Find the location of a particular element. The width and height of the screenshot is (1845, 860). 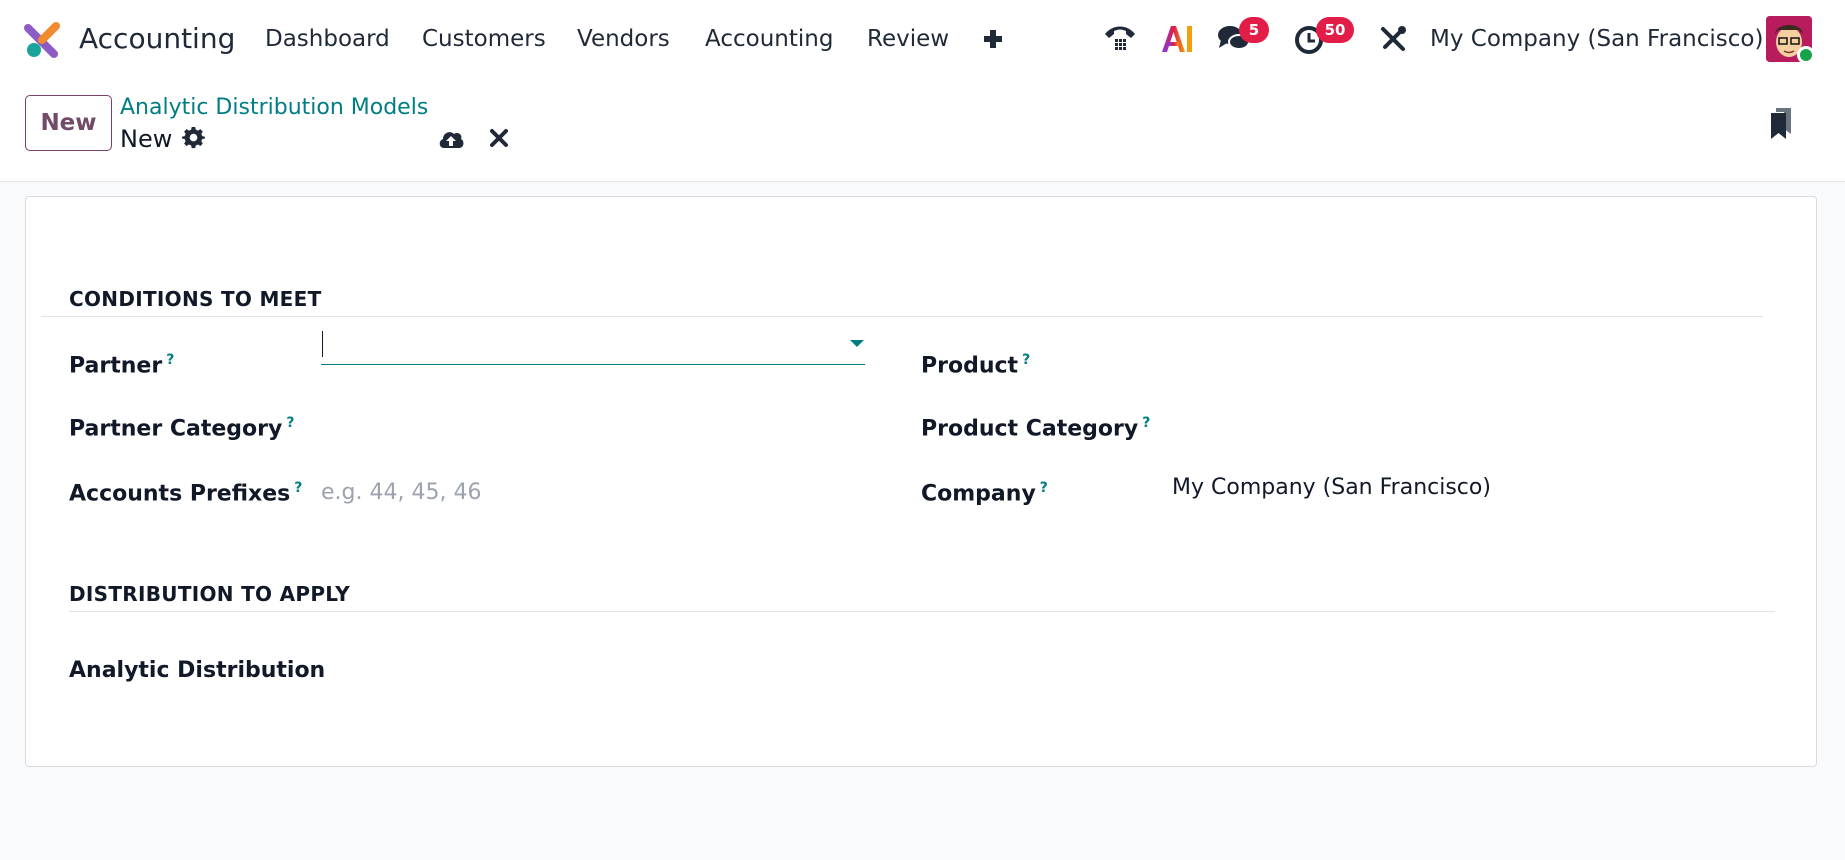

partner-label: Partner? is located at coordinates (121, 363).